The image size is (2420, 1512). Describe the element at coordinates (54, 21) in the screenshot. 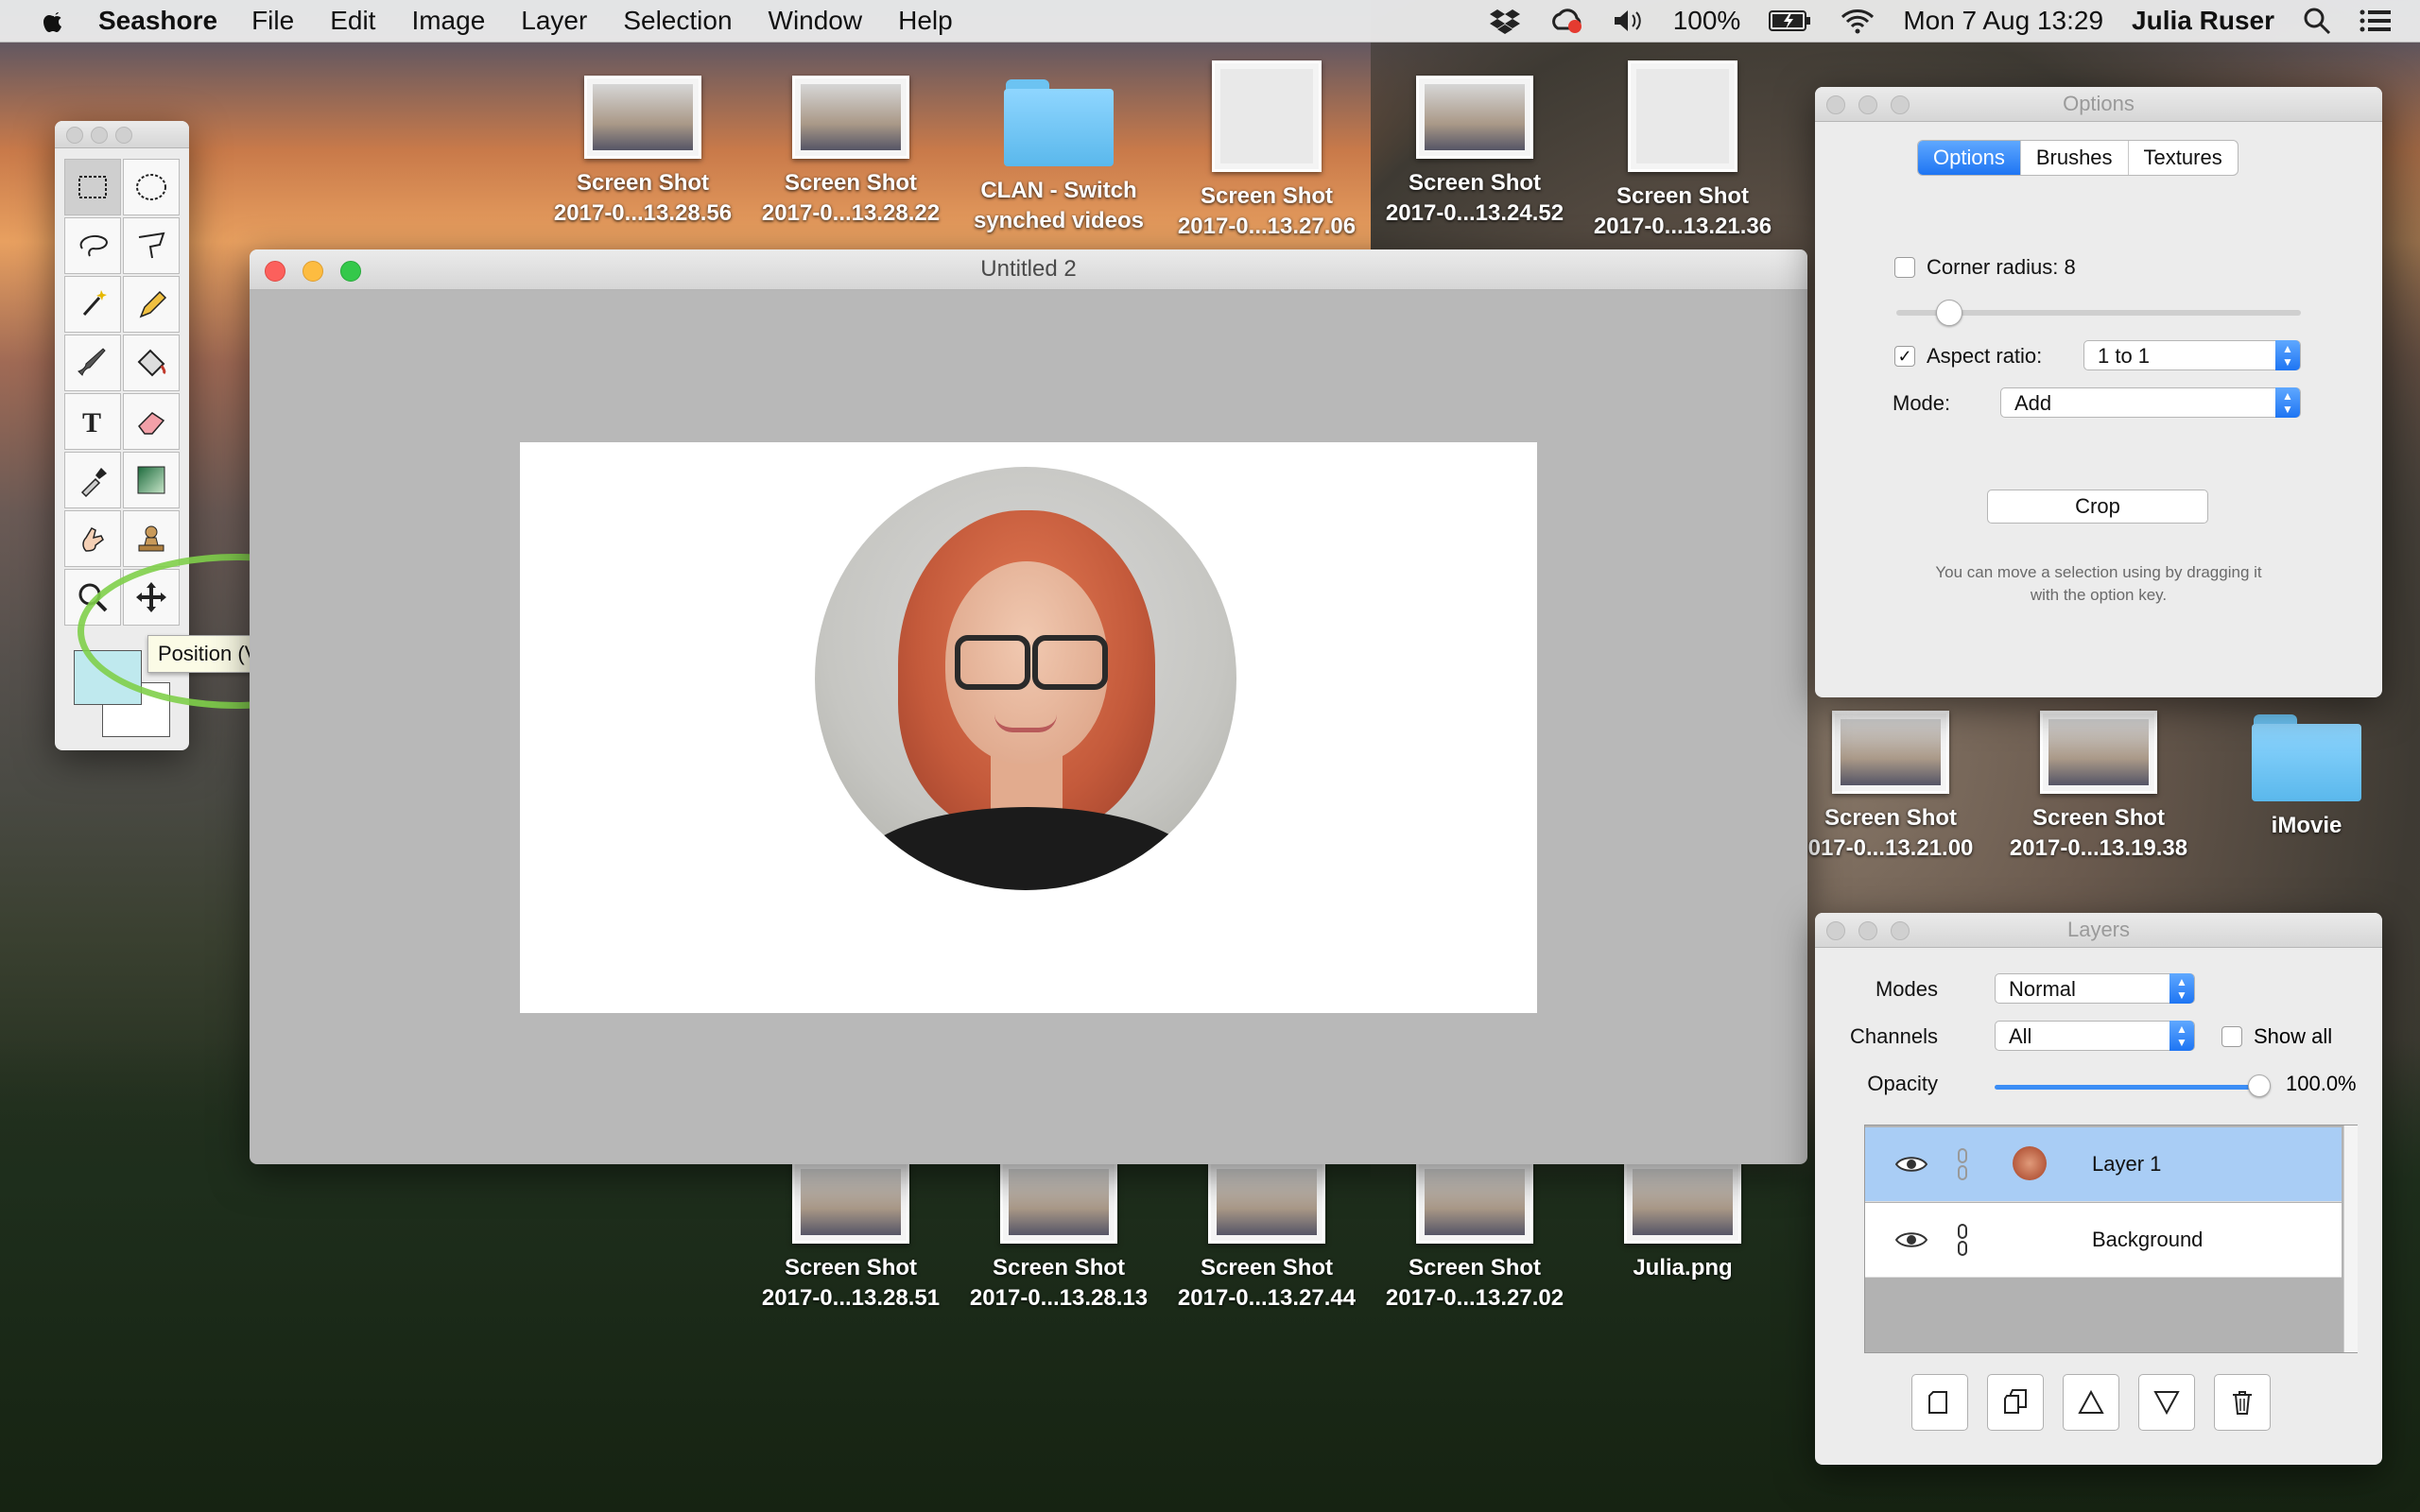

I see `apple-icon` at that location.